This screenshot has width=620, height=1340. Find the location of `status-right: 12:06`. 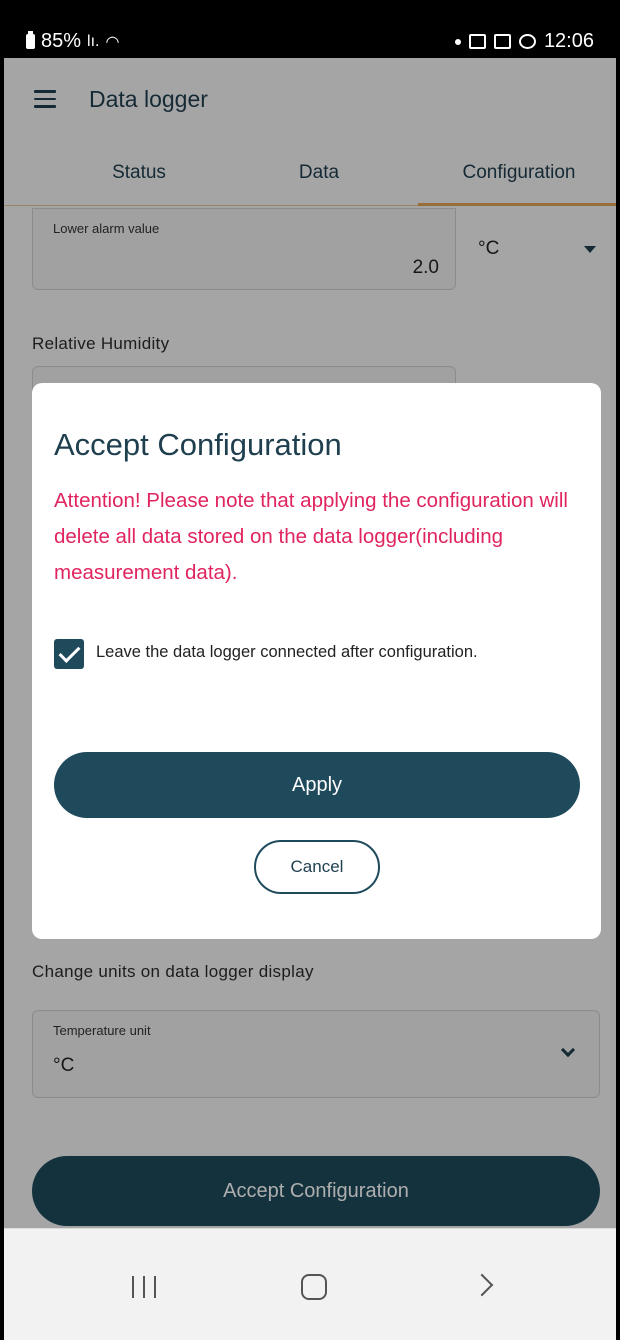

status-right: 12:06 is located at coordinates (524, 41).